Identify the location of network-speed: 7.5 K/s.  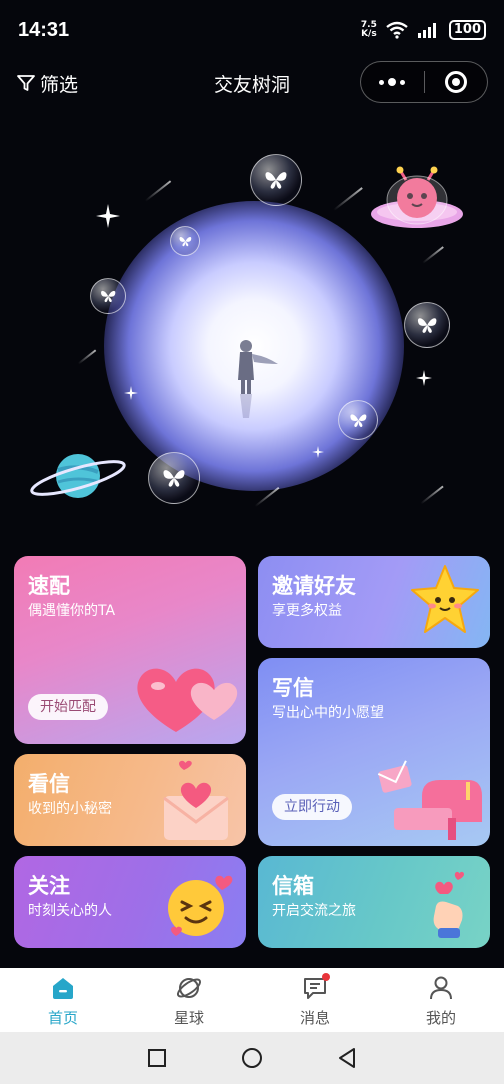
(369, 30).